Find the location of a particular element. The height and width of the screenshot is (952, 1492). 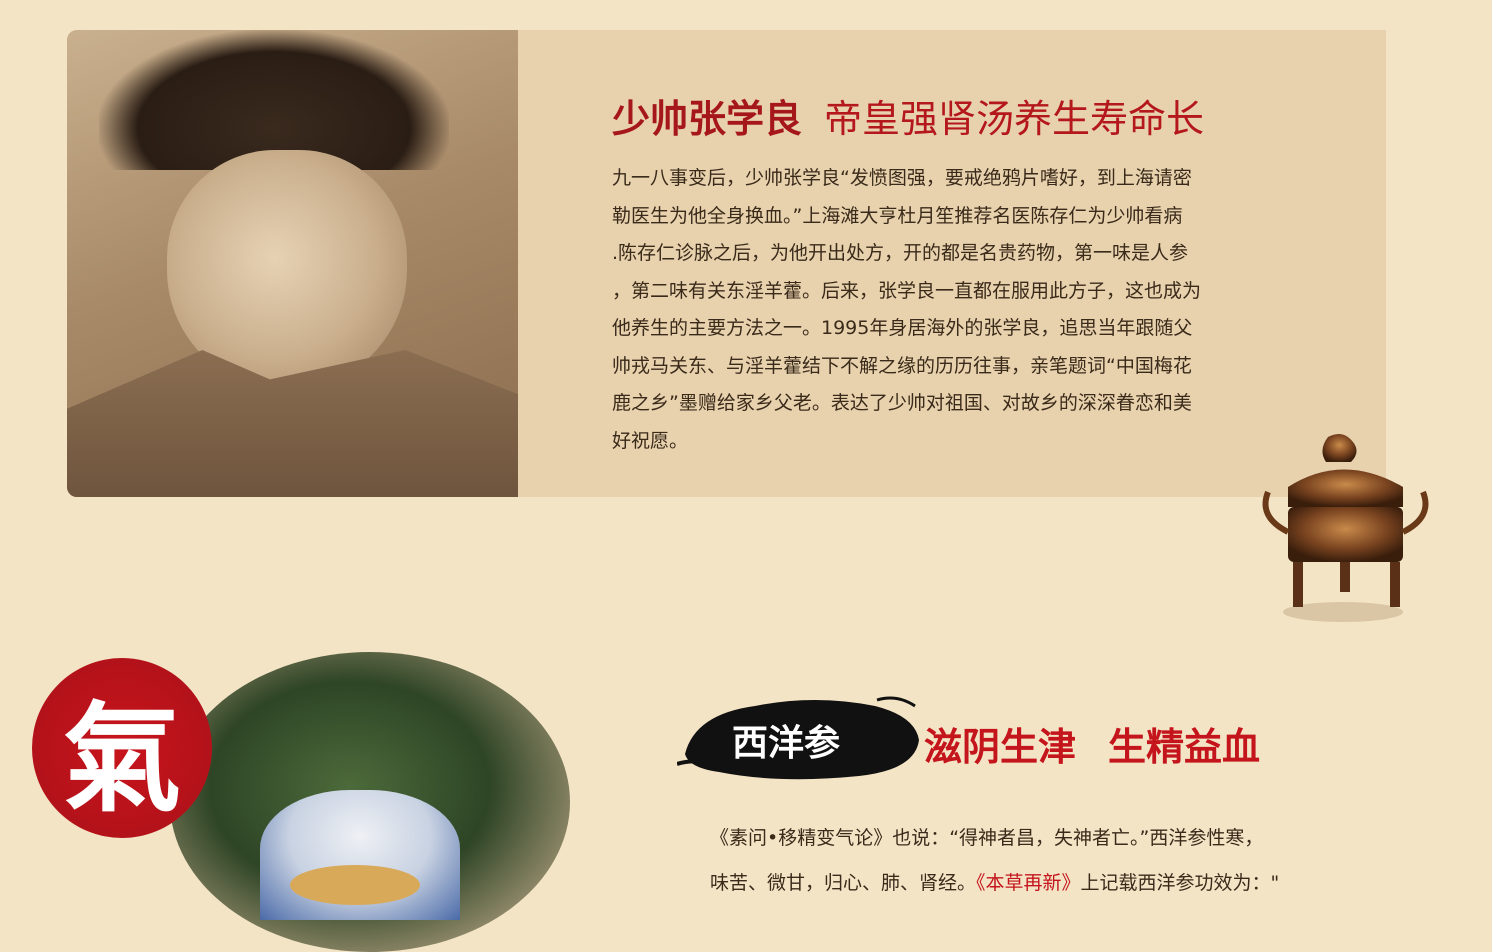

paragraph-line: .陈存仁诊脉之后，为他开出处方，开的都是名贵药物，第一味是人参 is located at coordinates (900, 253).